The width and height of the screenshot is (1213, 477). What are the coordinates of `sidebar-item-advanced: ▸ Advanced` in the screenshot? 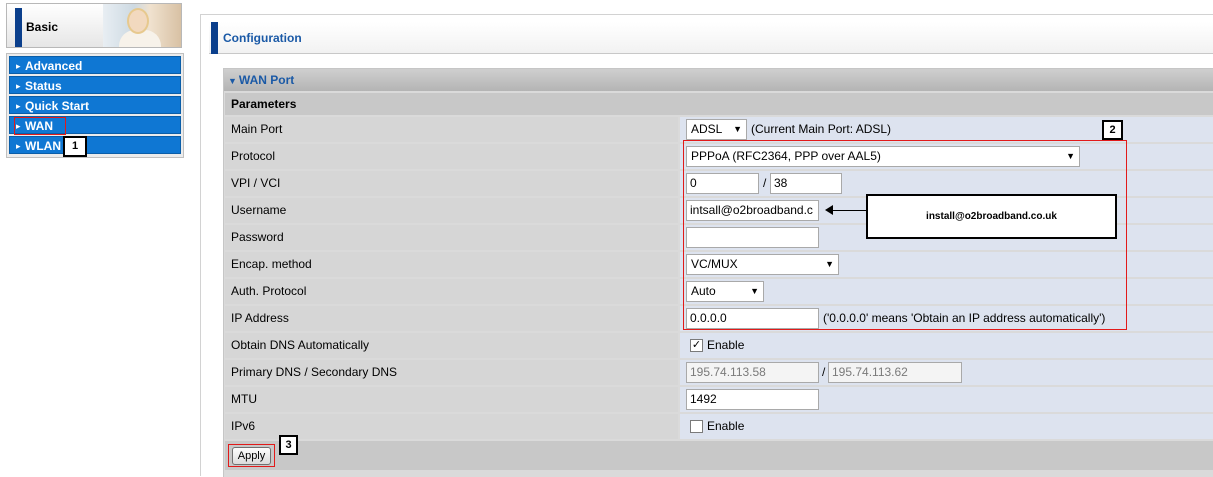 It's located at (95, 65).